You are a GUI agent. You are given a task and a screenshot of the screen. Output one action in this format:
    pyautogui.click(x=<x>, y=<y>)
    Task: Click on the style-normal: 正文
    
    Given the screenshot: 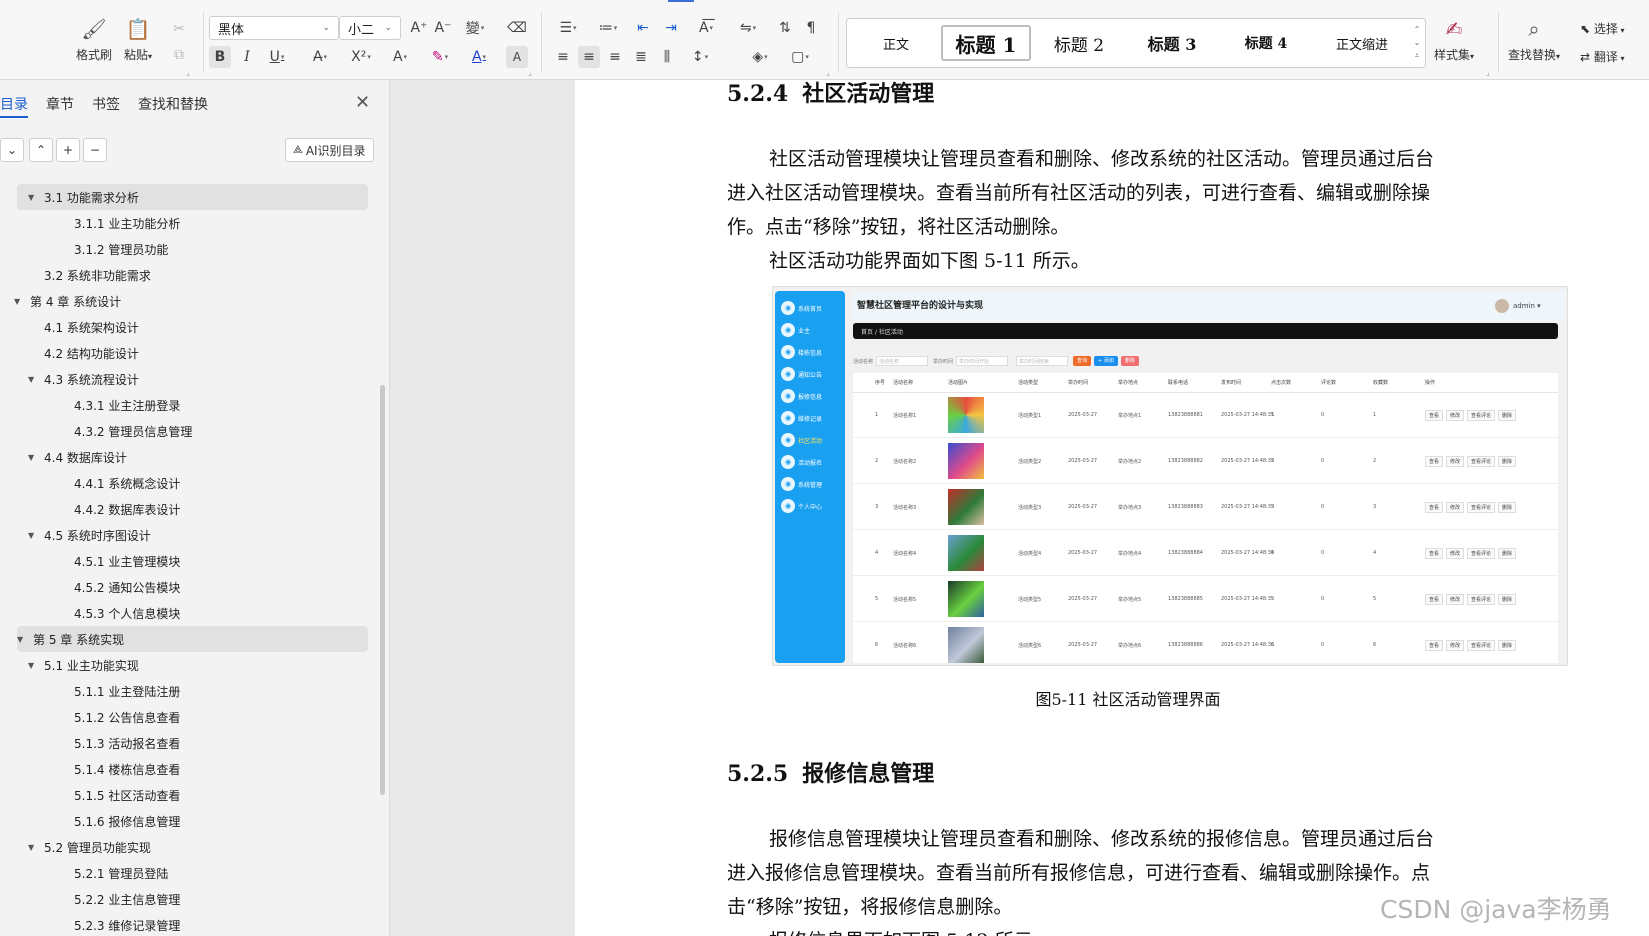 What is the action you would take?
    pyautogui.click(x=896, y=43)
    